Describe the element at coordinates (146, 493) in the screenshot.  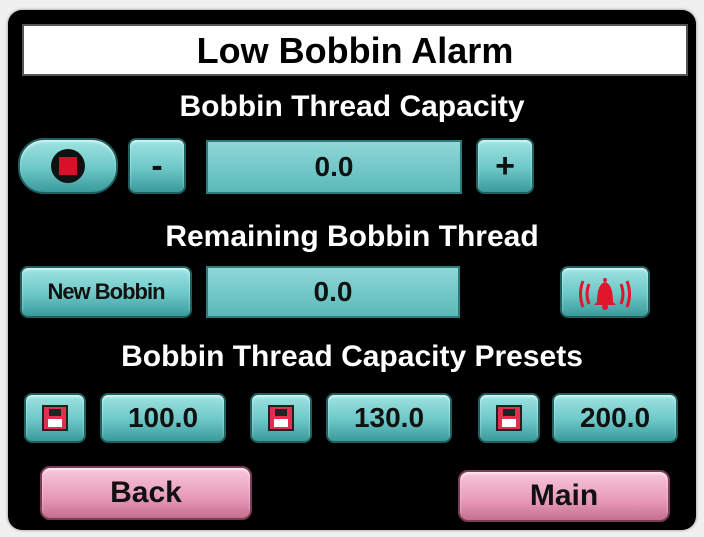
I see `back-button: Back` at that location.